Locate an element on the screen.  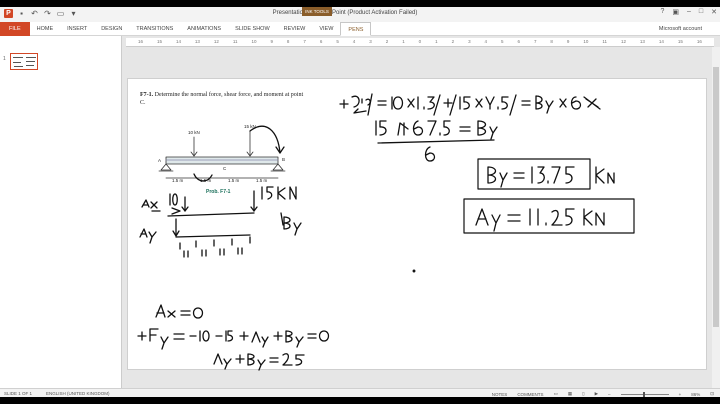
normal-view-icon: ▭ is located at coordinates (556, 394).